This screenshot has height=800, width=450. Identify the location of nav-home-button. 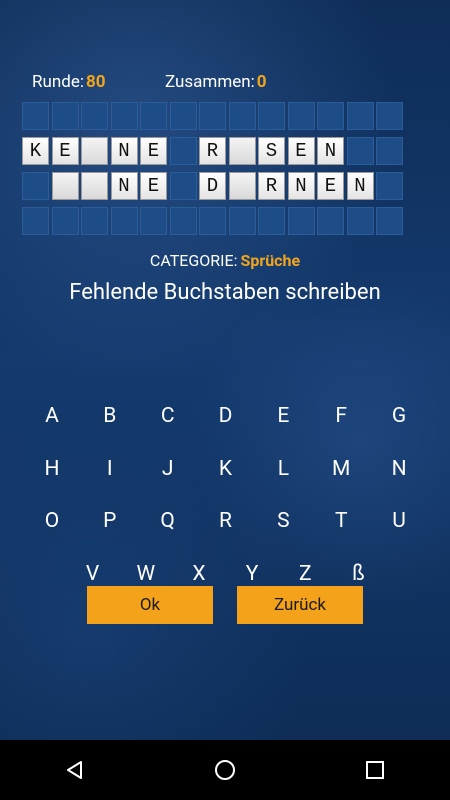
(225, 770).